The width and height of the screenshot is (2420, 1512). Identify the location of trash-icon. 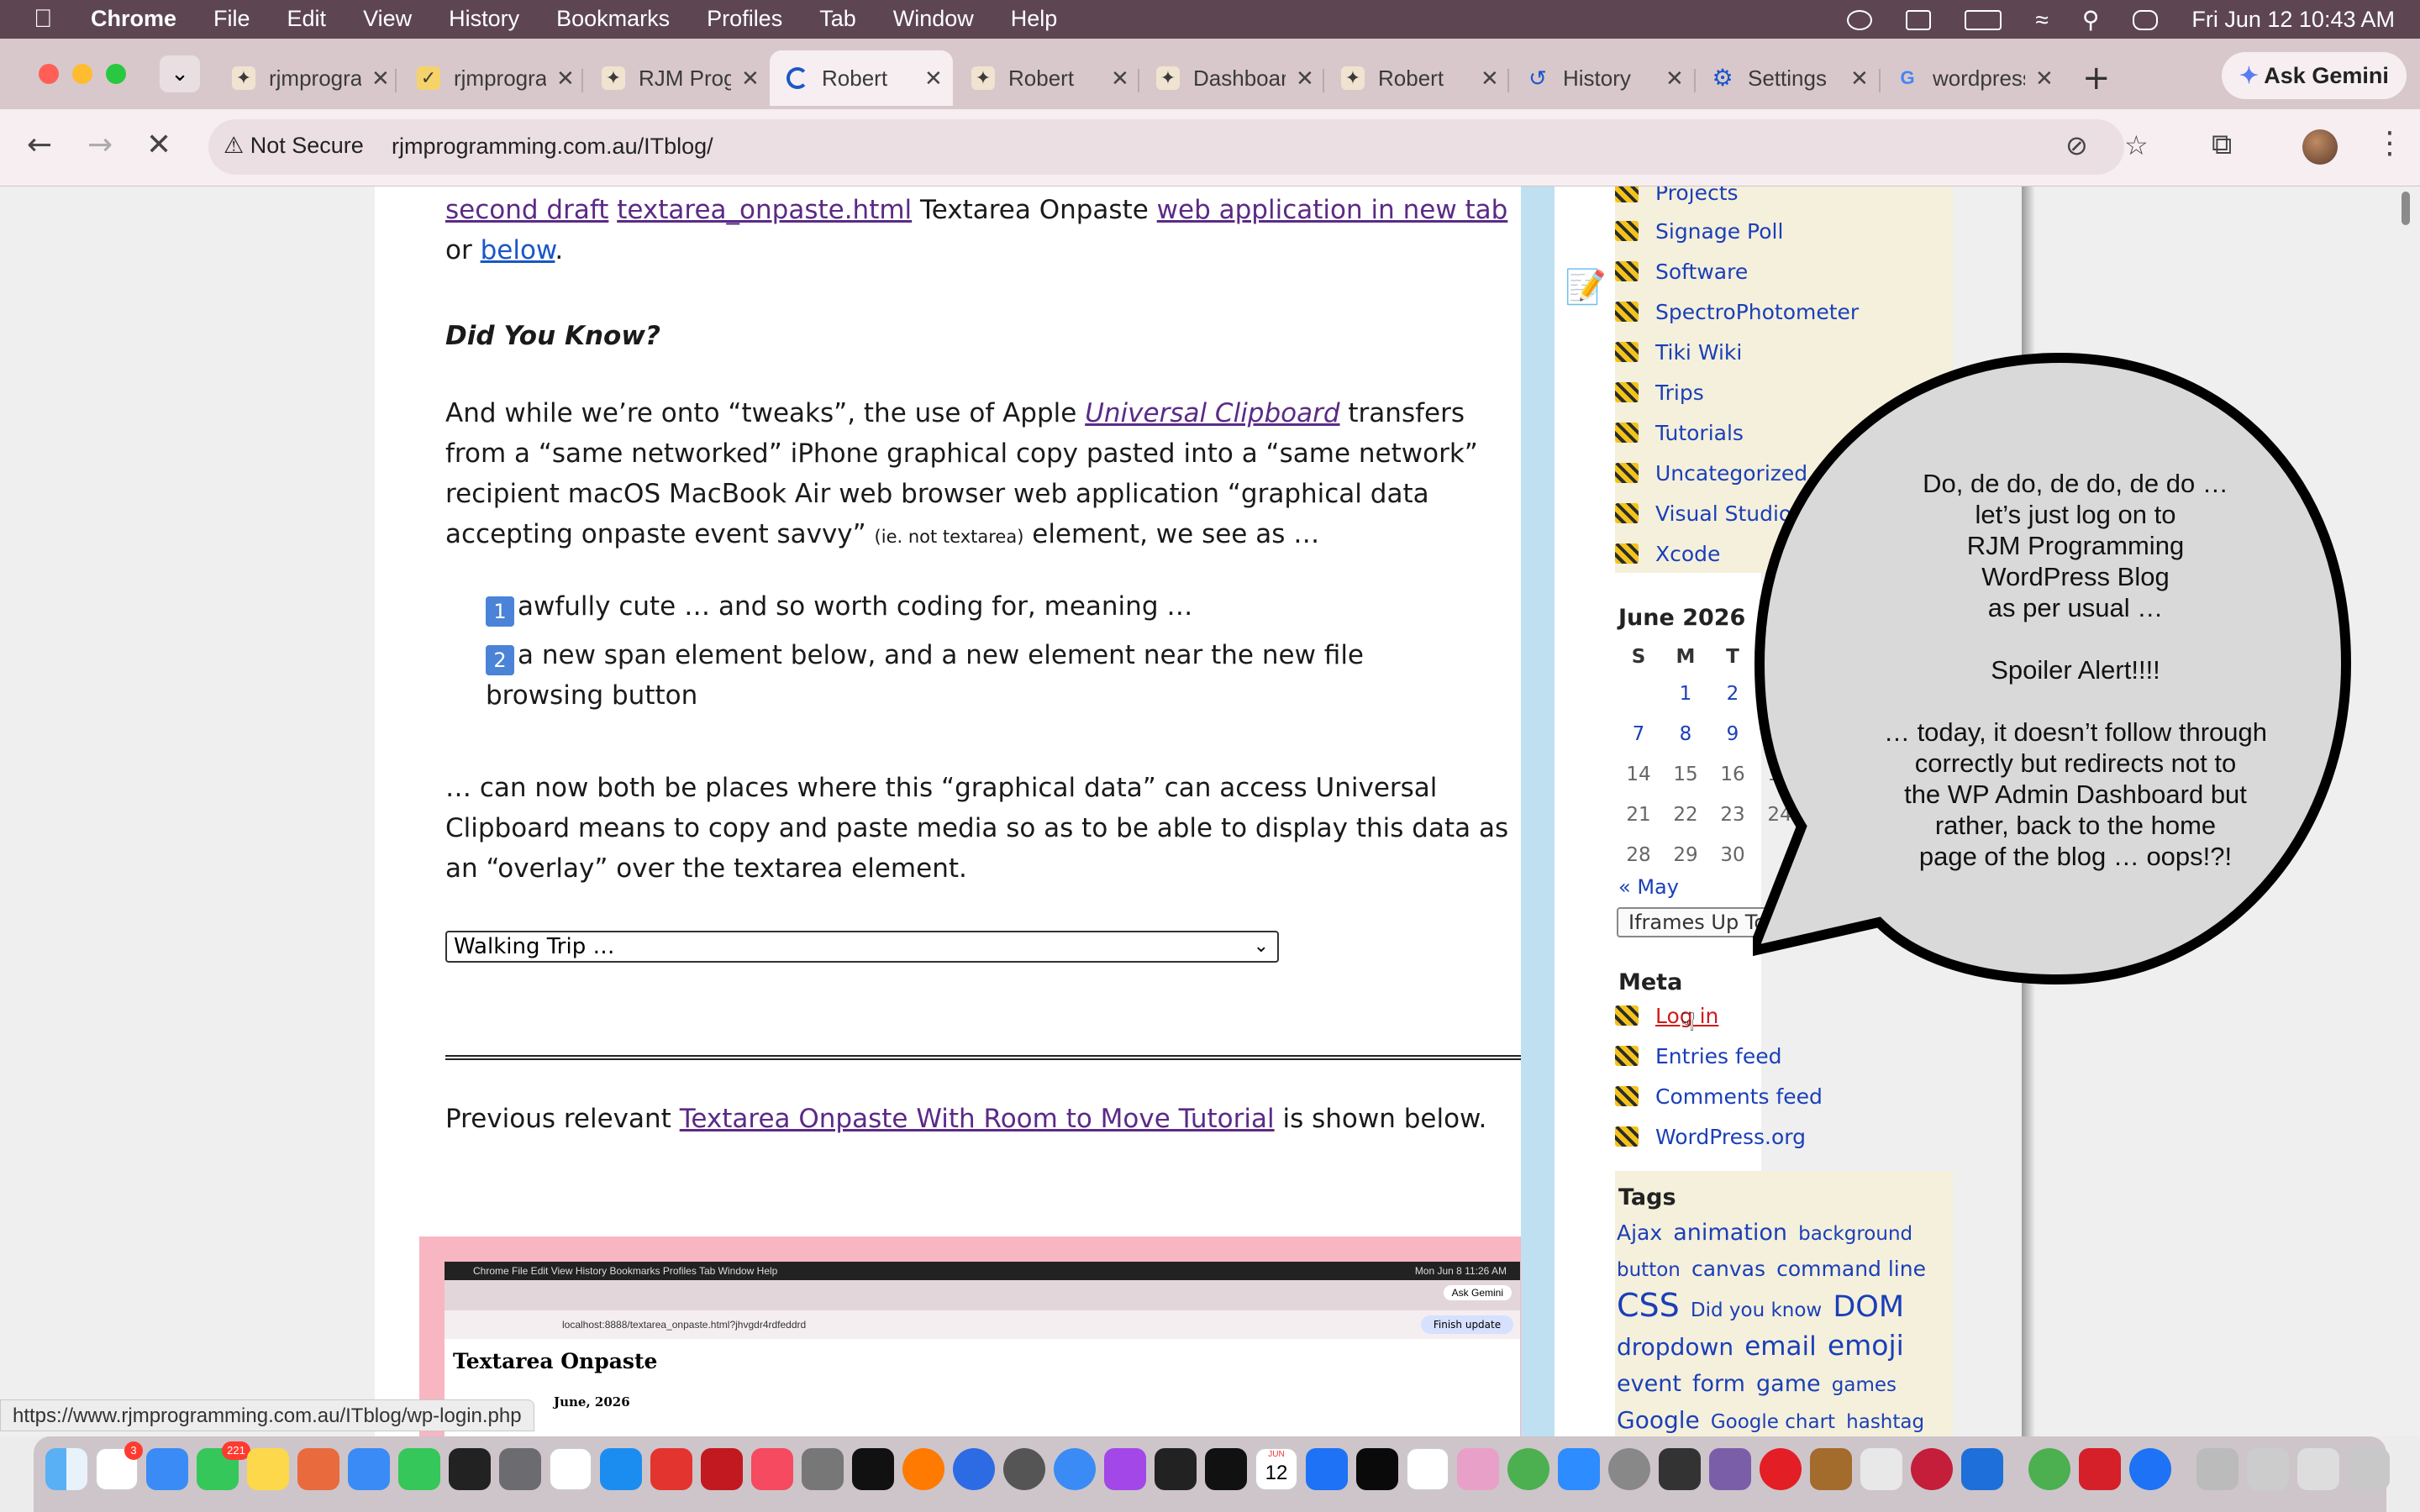
(2369, 1469).